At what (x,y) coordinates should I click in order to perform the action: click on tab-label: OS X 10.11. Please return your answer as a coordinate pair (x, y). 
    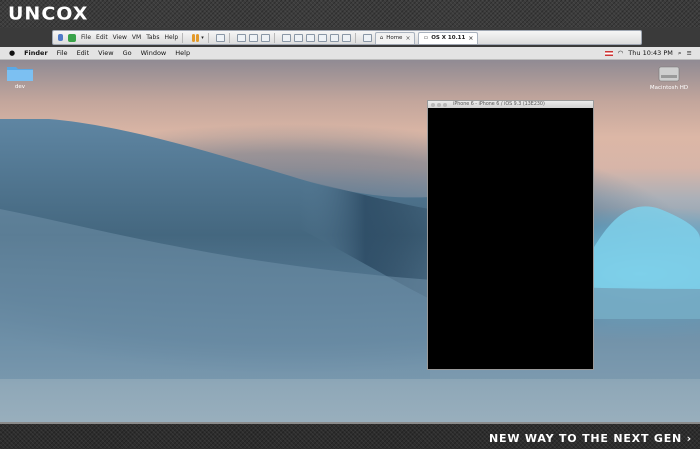
    Looking at the image, I should click on (448, 38).